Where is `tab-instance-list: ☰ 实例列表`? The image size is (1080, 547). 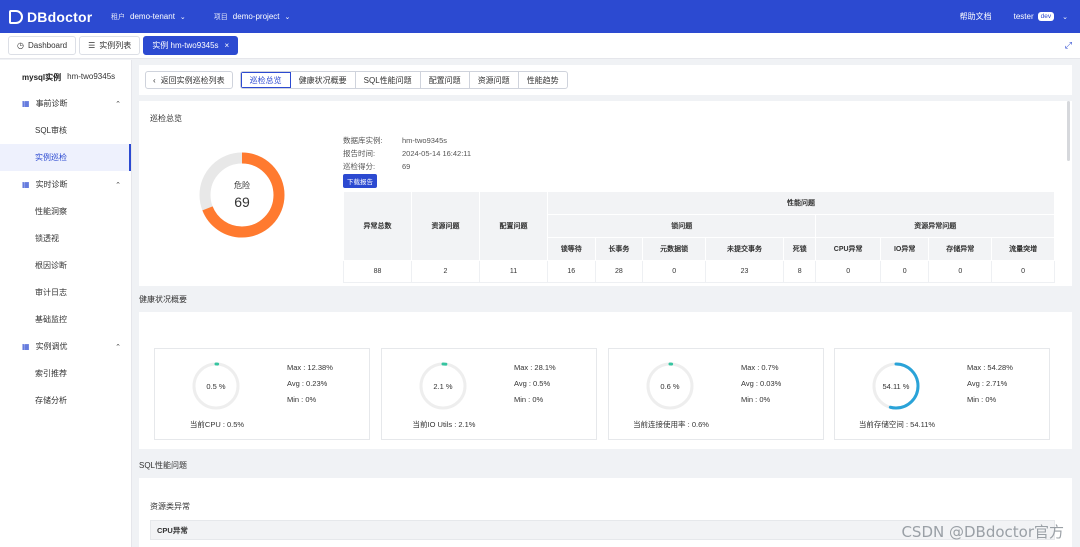 tab-instance-list: ☰ 实例列表 is located at coordinates (110, 45).